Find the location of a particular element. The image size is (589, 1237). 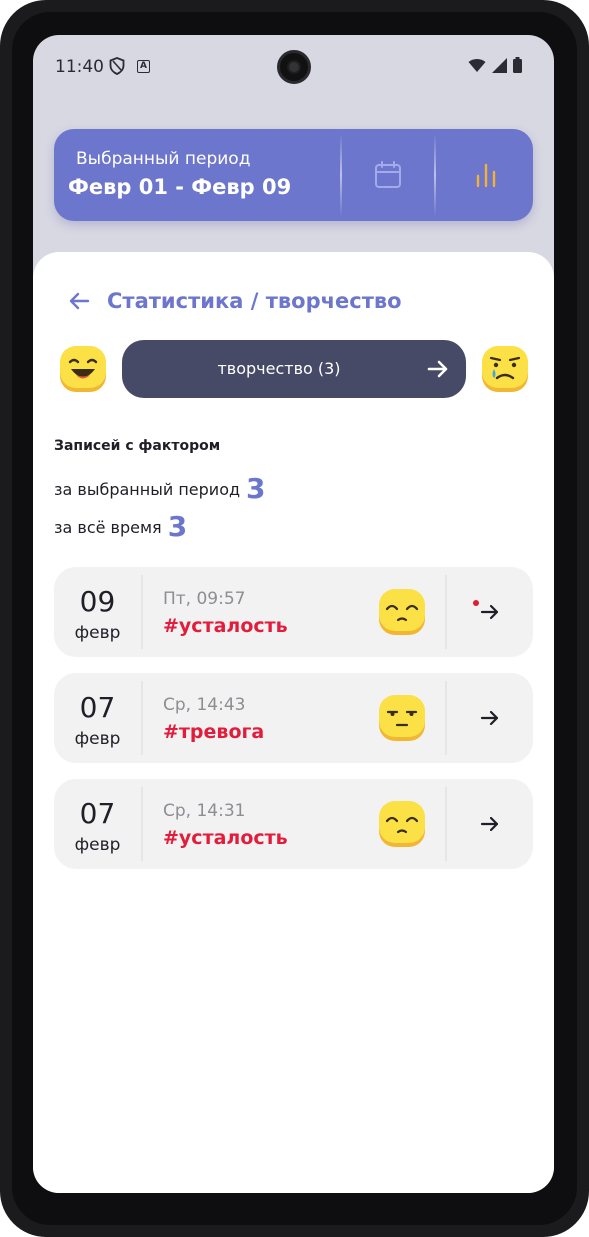

list-item: 09 февр Пт, 09:57 #усталость is located at coordinates (293, 612).